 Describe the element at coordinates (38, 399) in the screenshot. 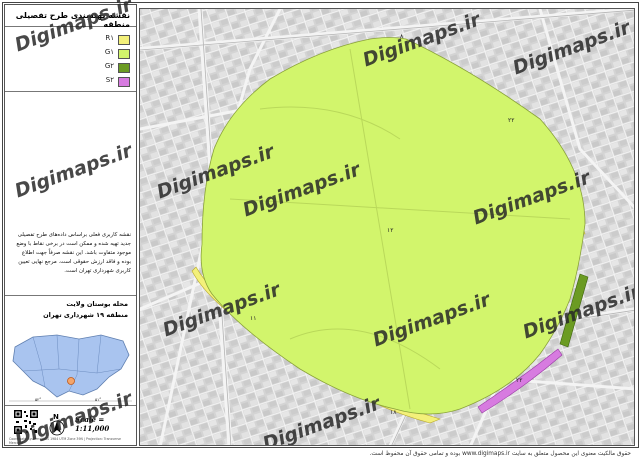

I see `inset-tick-label: ۵۲°` at that location.